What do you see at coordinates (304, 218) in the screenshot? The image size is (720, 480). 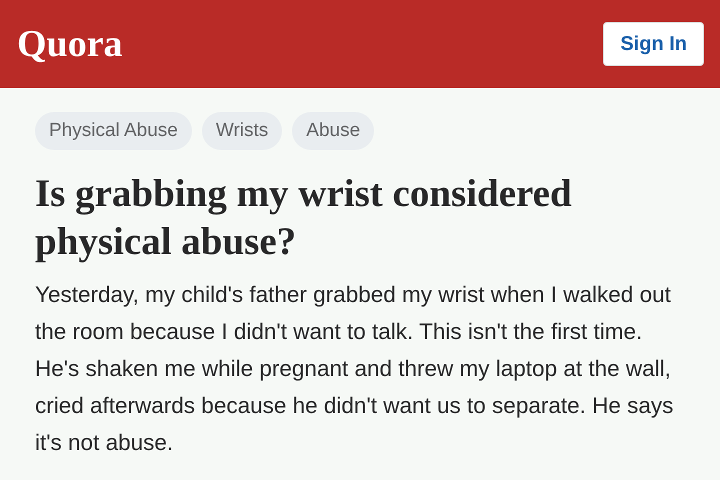 I see `question-title: Is grabbing my wrist considered physical abuse?` at bounding box center [304, 218].